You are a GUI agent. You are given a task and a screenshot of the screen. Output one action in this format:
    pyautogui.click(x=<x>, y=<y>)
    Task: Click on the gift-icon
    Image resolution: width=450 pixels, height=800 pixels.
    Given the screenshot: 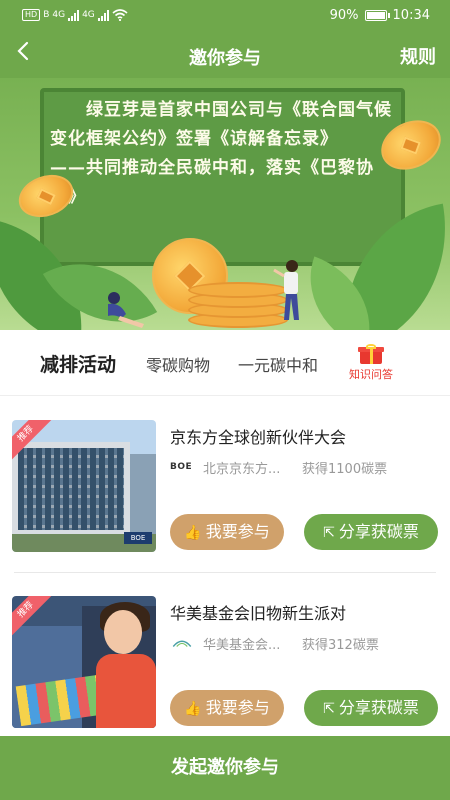 What is the action you would take?
    pyautogui.click(x=371, y=354)
    